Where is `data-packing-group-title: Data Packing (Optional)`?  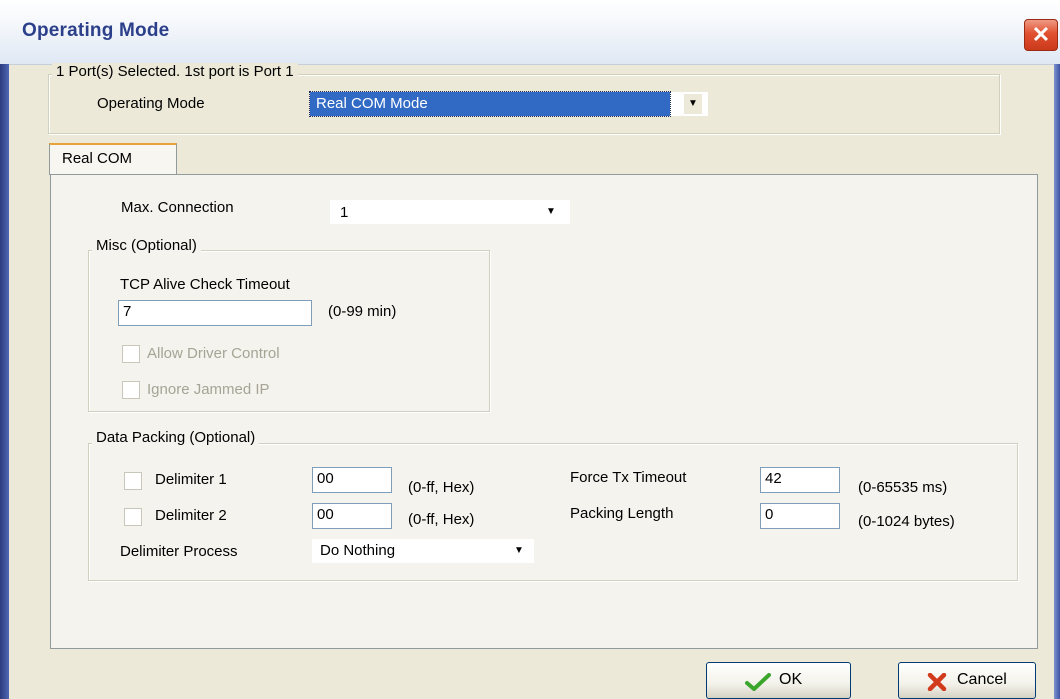 data-packing-group-title: Data Packing (Optional) is located at coordinates (176, 437).